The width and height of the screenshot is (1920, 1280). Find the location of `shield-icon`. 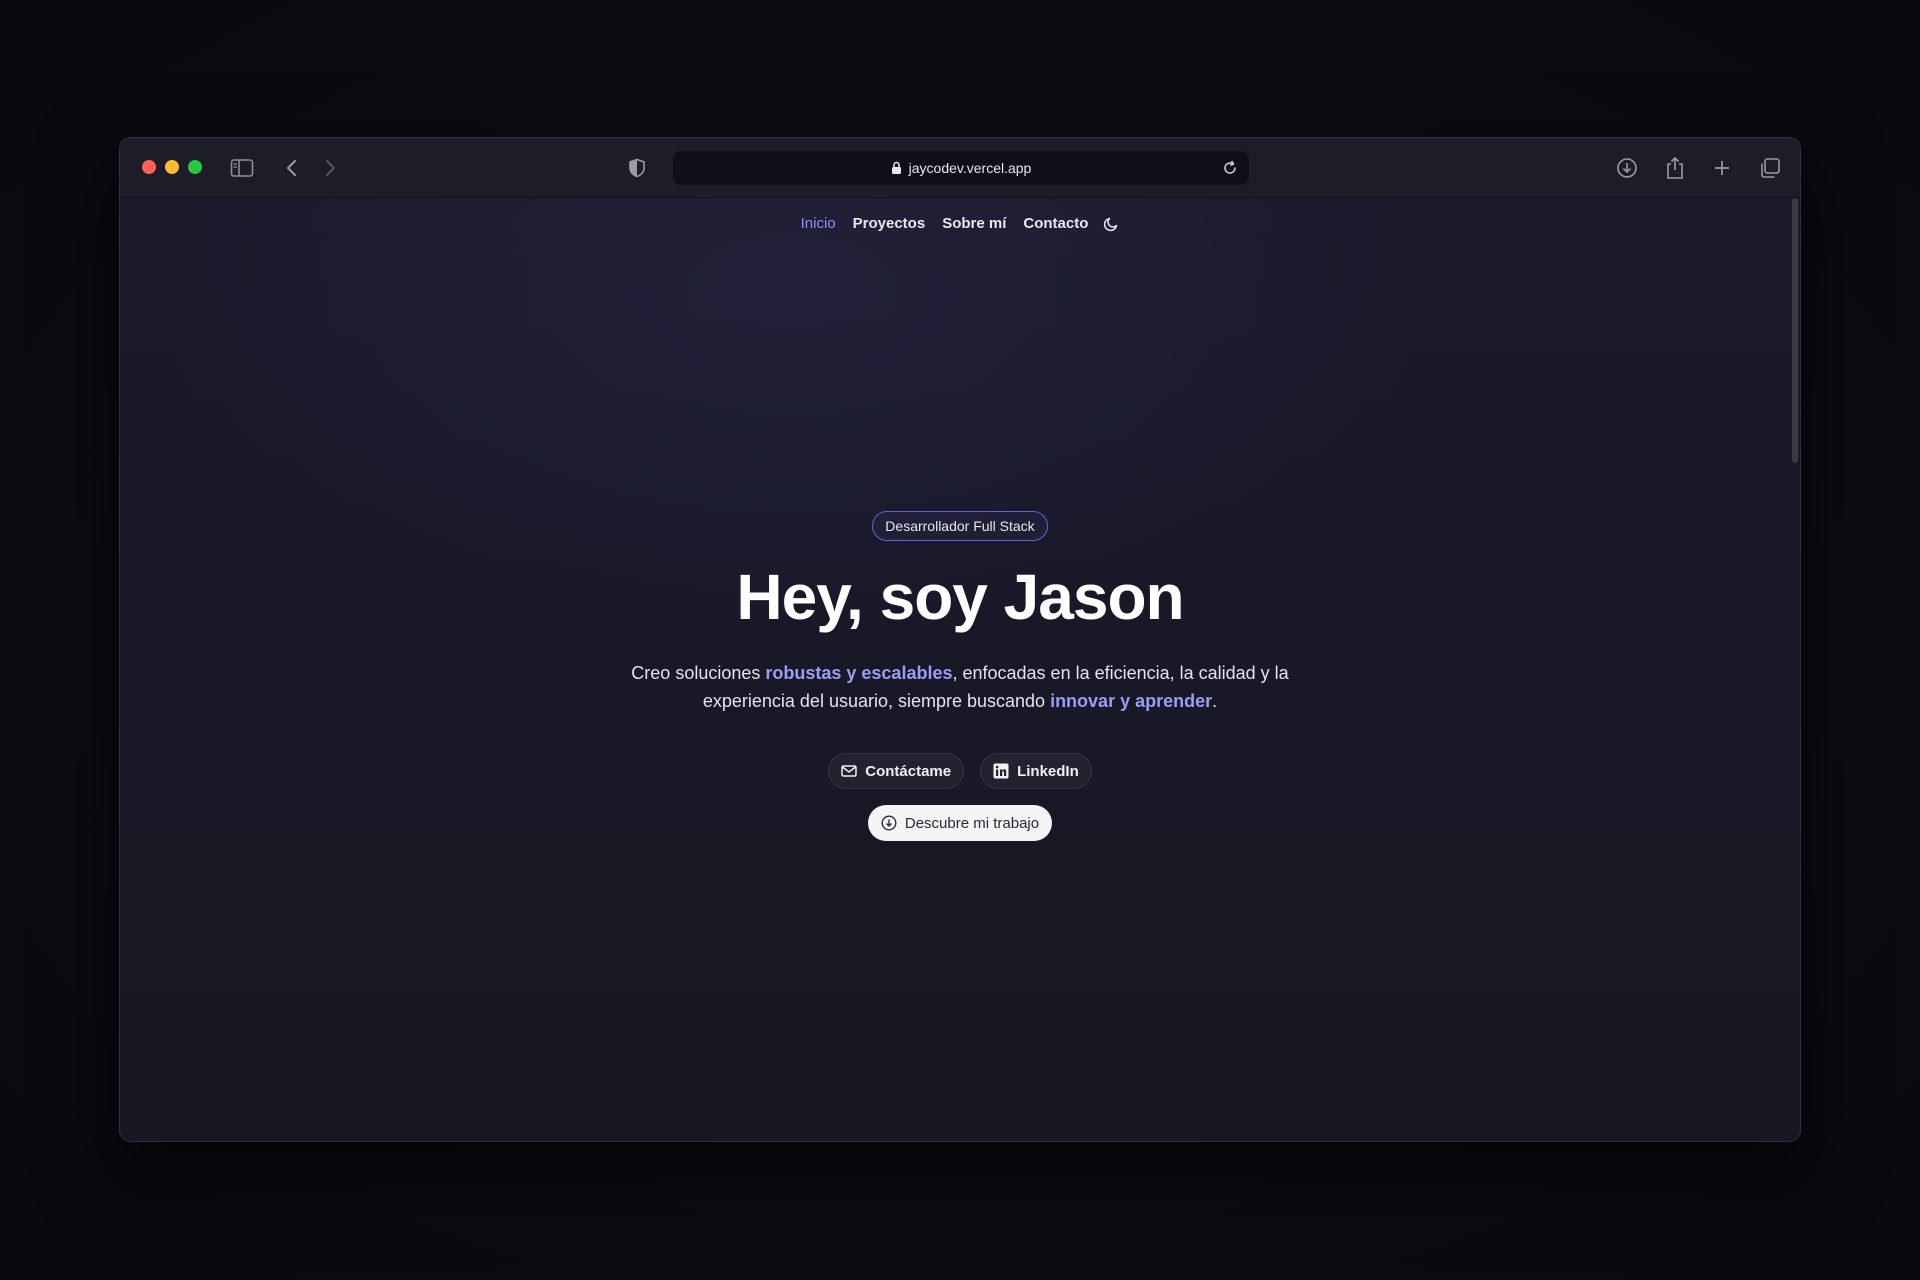

shield-icon is located at coordinates (637, 168).